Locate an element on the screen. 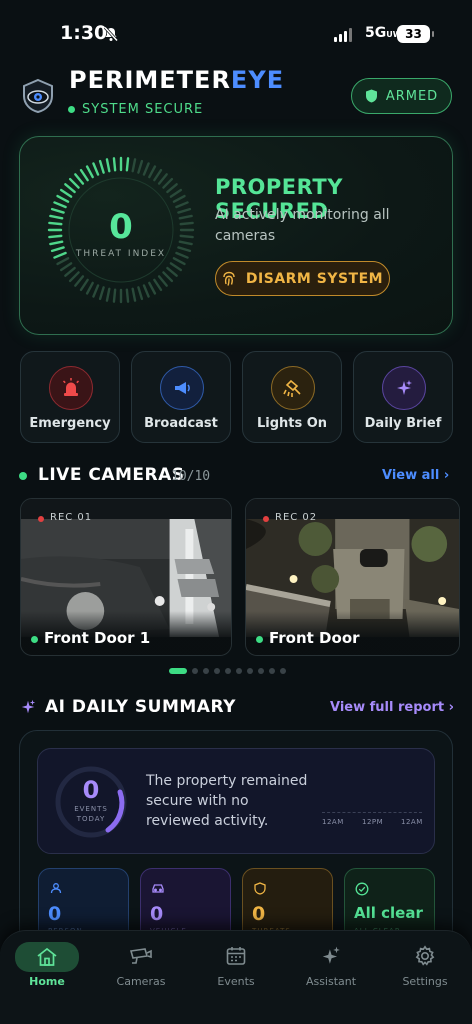  disarm-system-button: DISARM SYSTEM is located at coordinates (302, 278).